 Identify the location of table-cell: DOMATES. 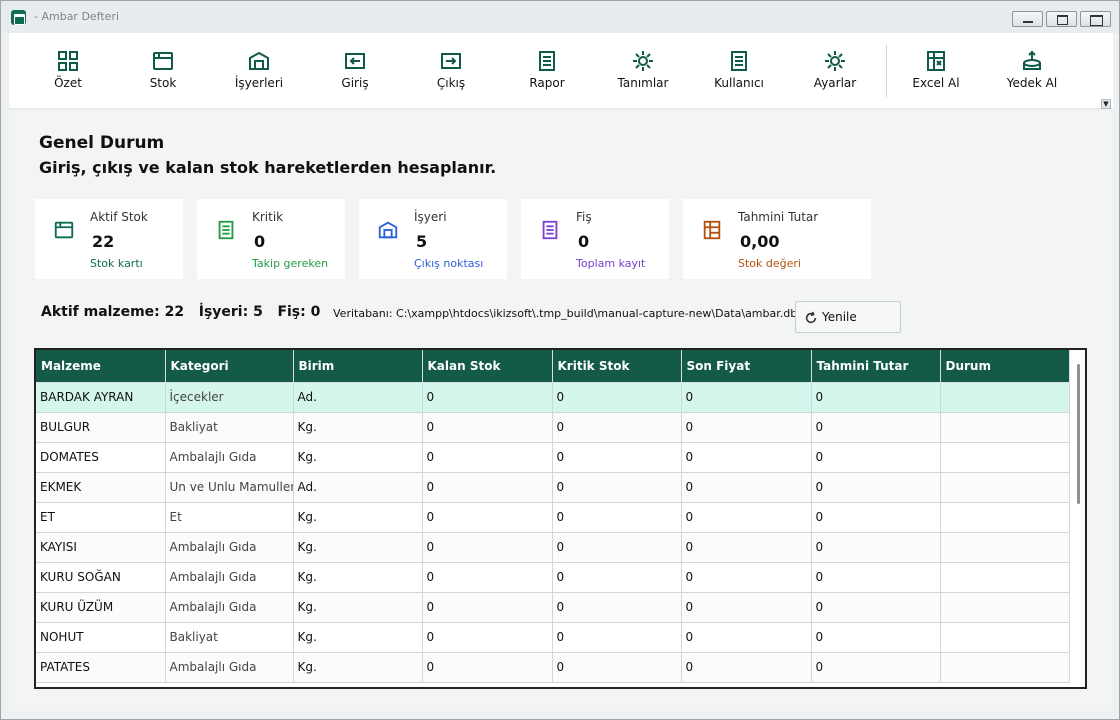
(101, 457).